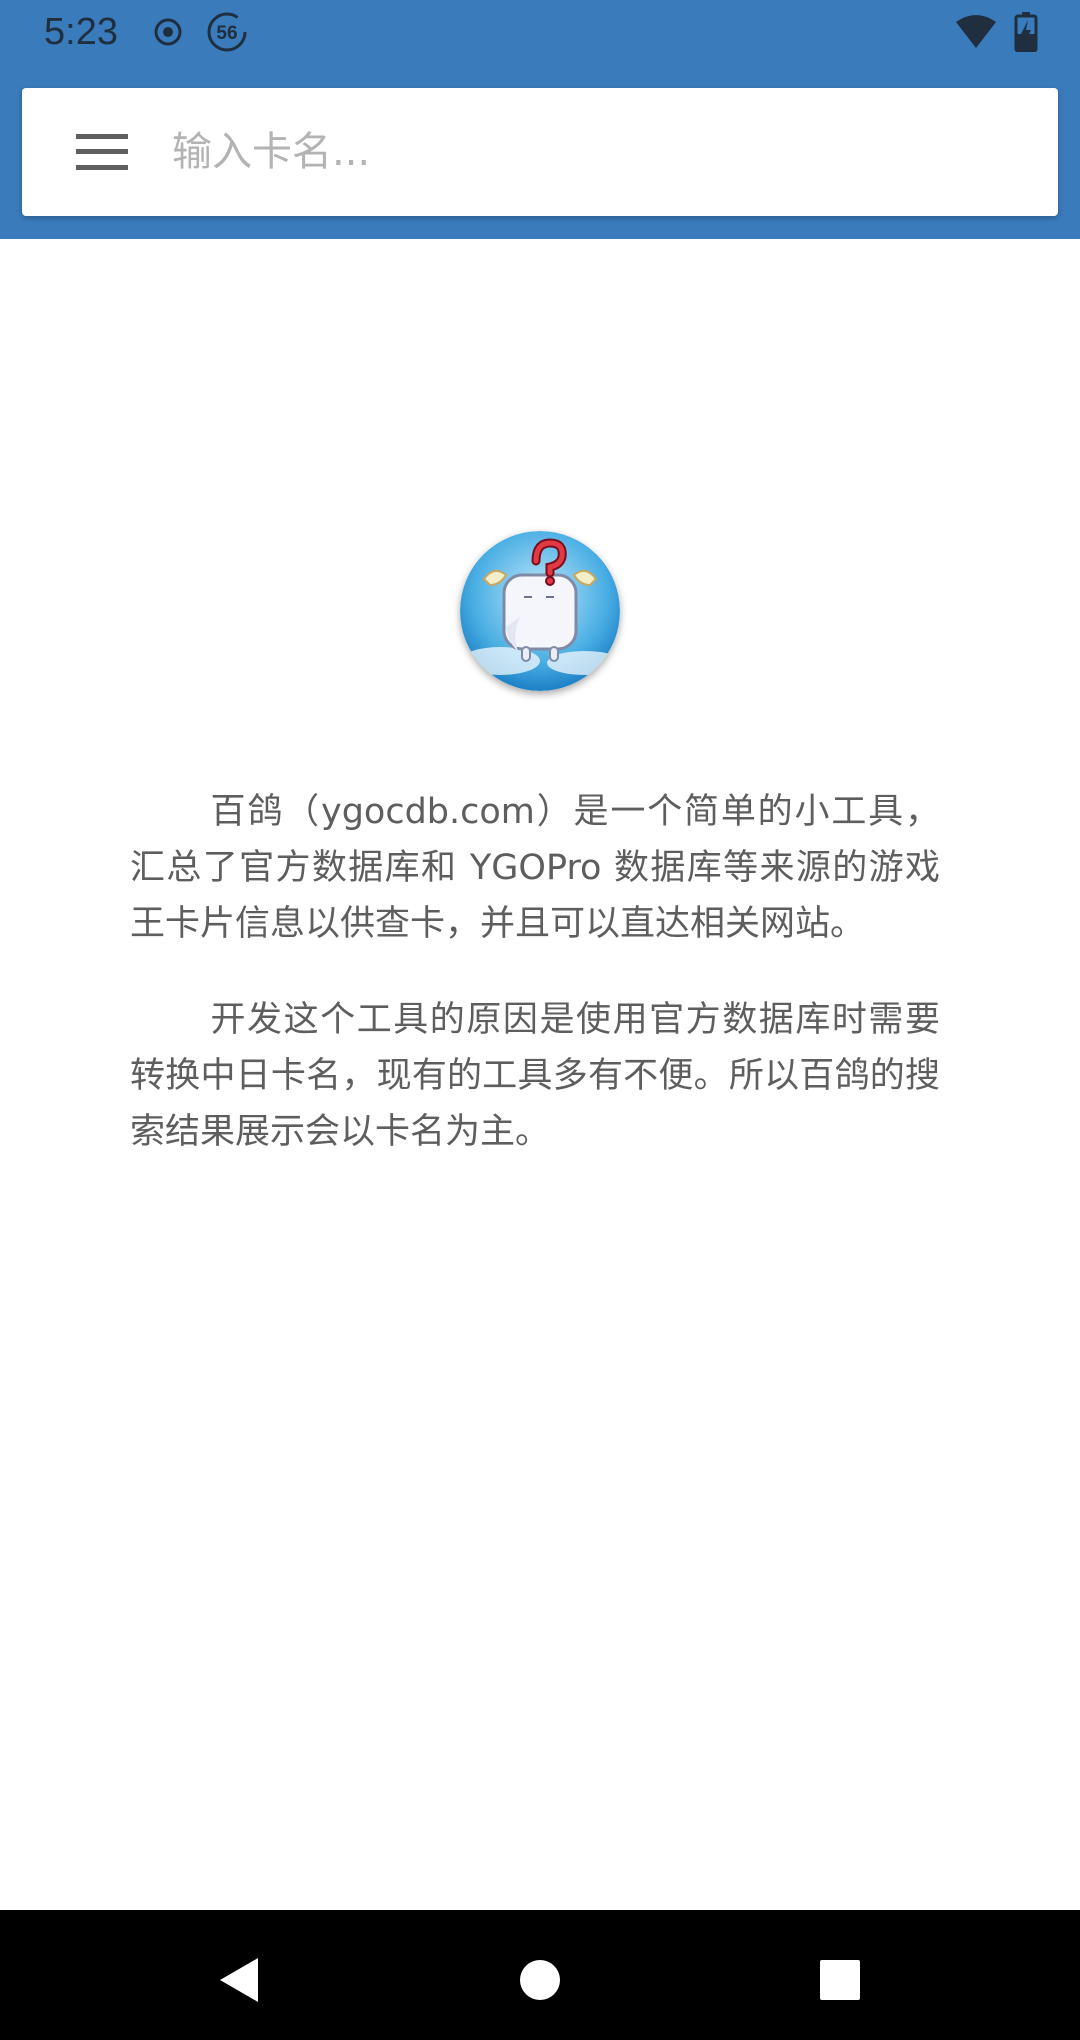 The height and width of the screenshot is (2040, 1080). I want to click on navigation-bar, so click(540, 1975).